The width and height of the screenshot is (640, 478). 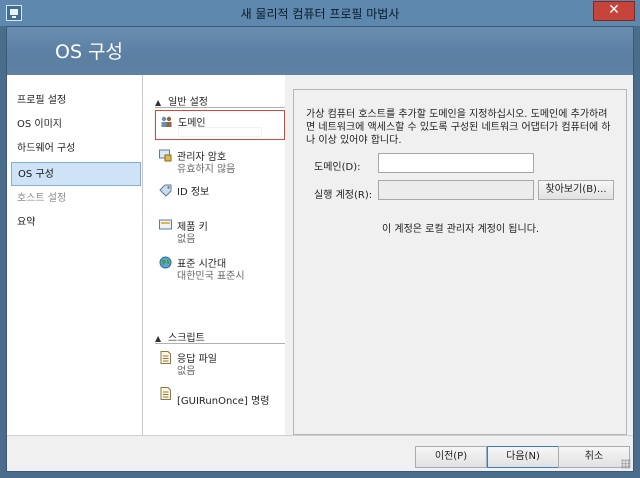 I want to click on timezone-globe-icon, so click(x=165, y=262).